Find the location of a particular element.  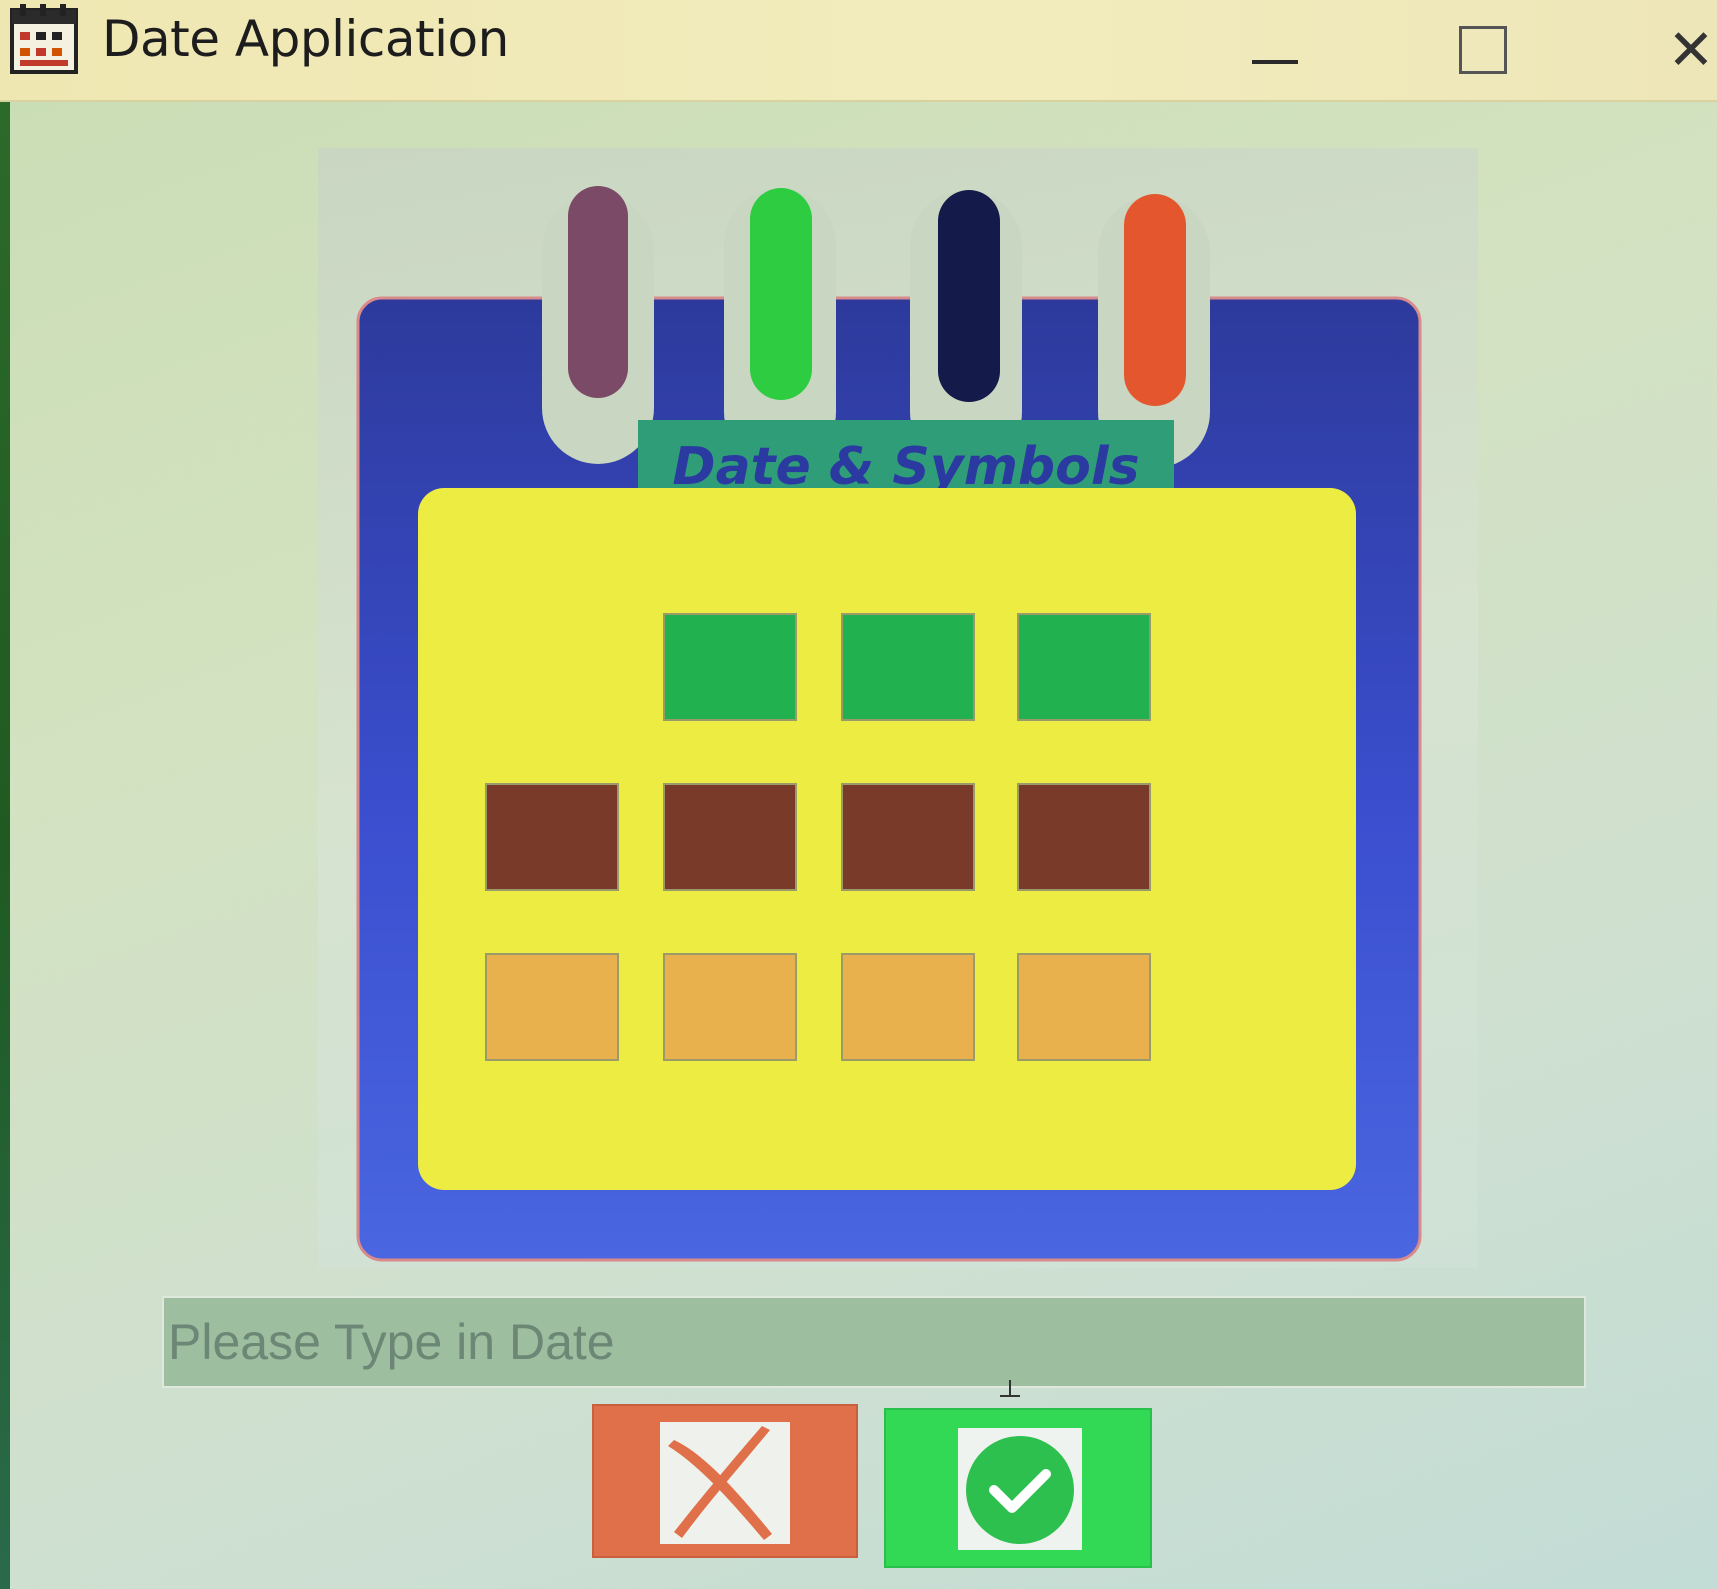

cancel-button is located at coordinates (725, 1481).